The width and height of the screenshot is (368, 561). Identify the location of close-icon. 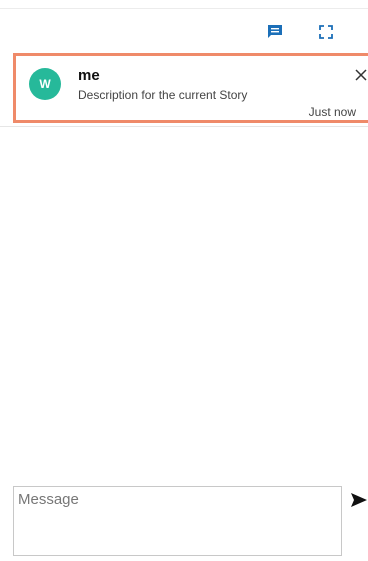
(361, 75).